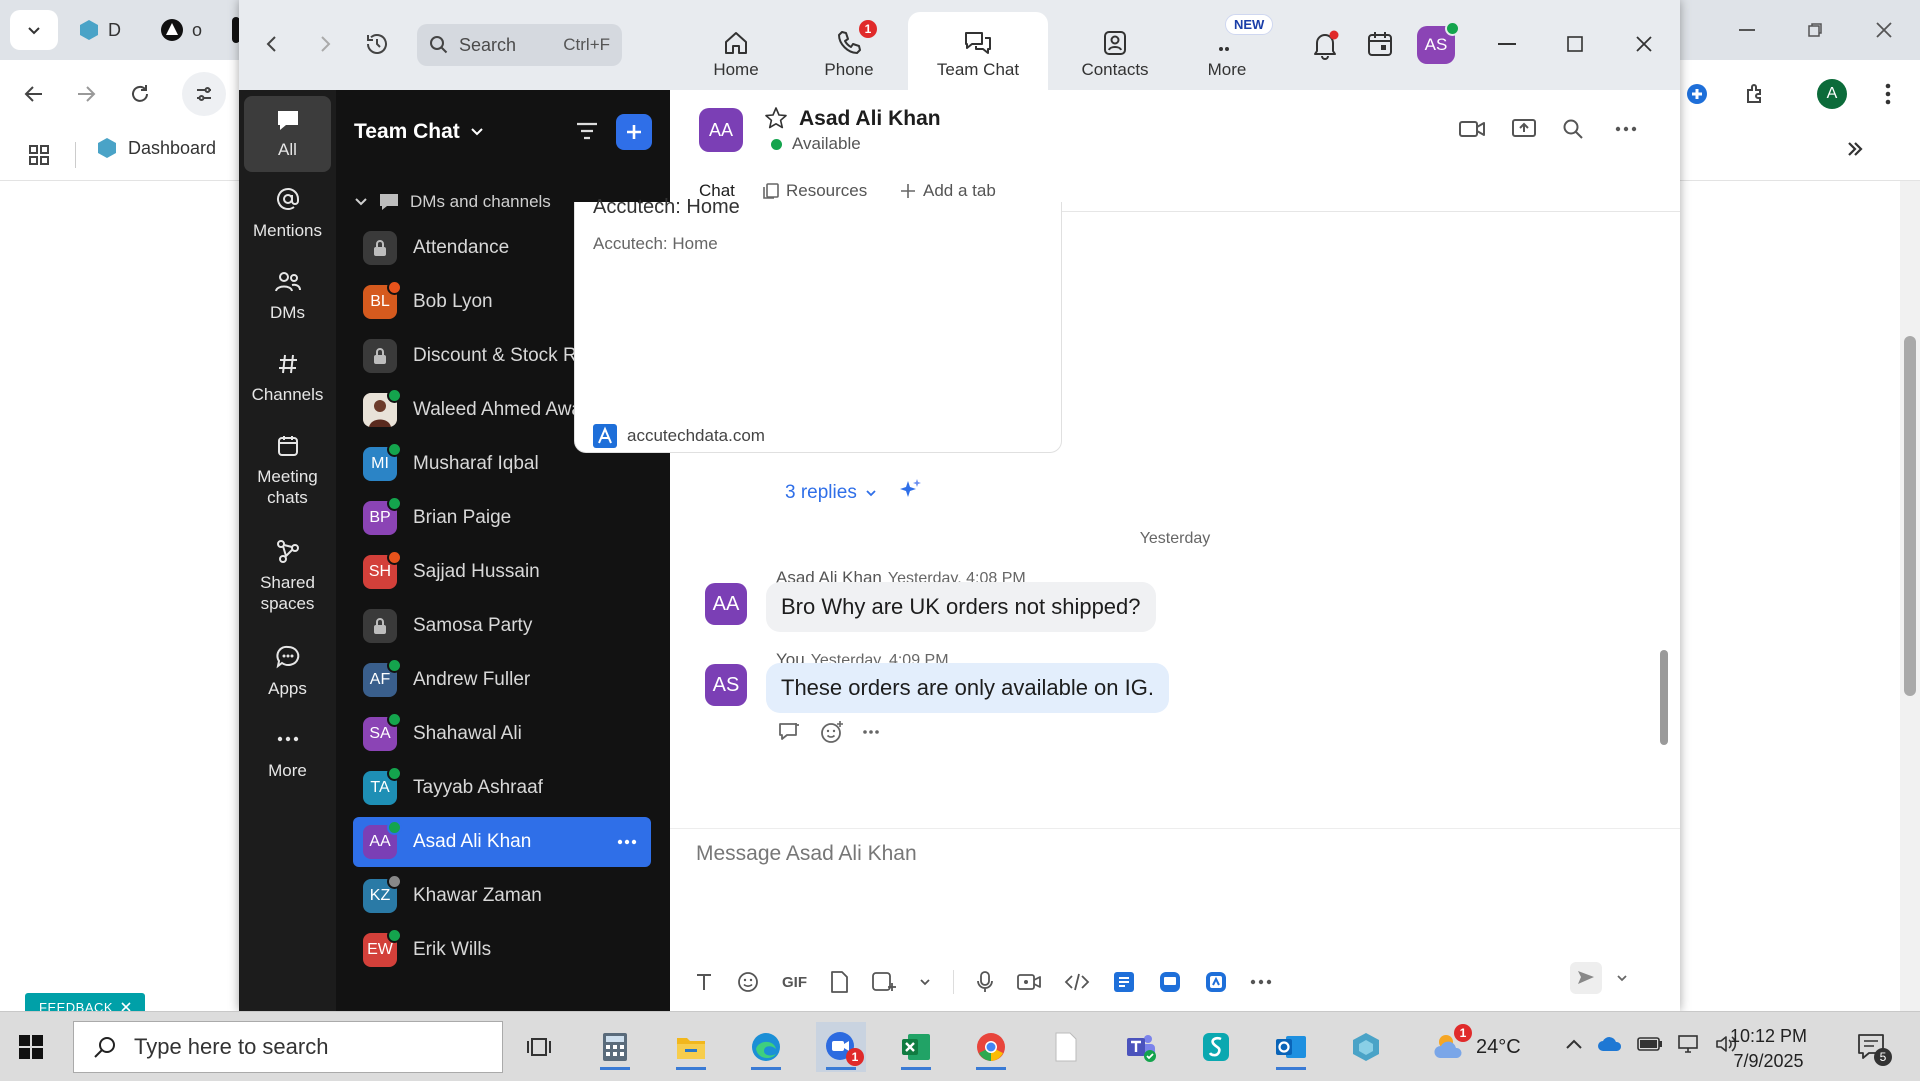  What do you see at coordinates (502, 788) in the screenshot?
I see `channel-row: TA Tayyab Ashraaf` at bounding box center [502, 788].